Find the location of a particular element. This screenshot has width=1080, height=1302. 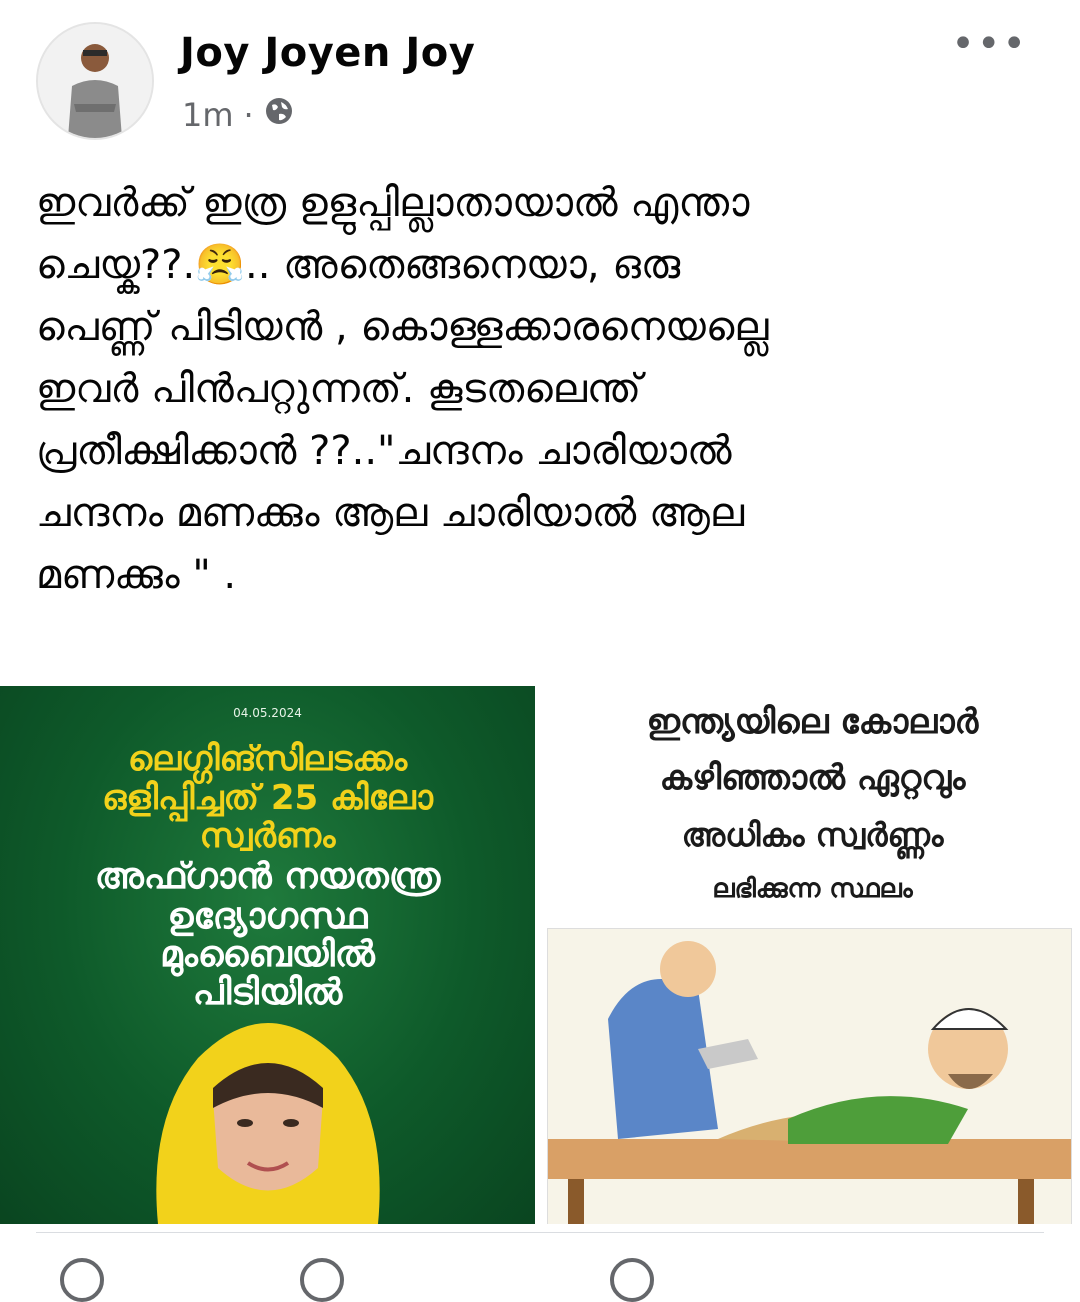

news-headline-line: മുംബൈയിൽ is located at coordinates (267, 954).